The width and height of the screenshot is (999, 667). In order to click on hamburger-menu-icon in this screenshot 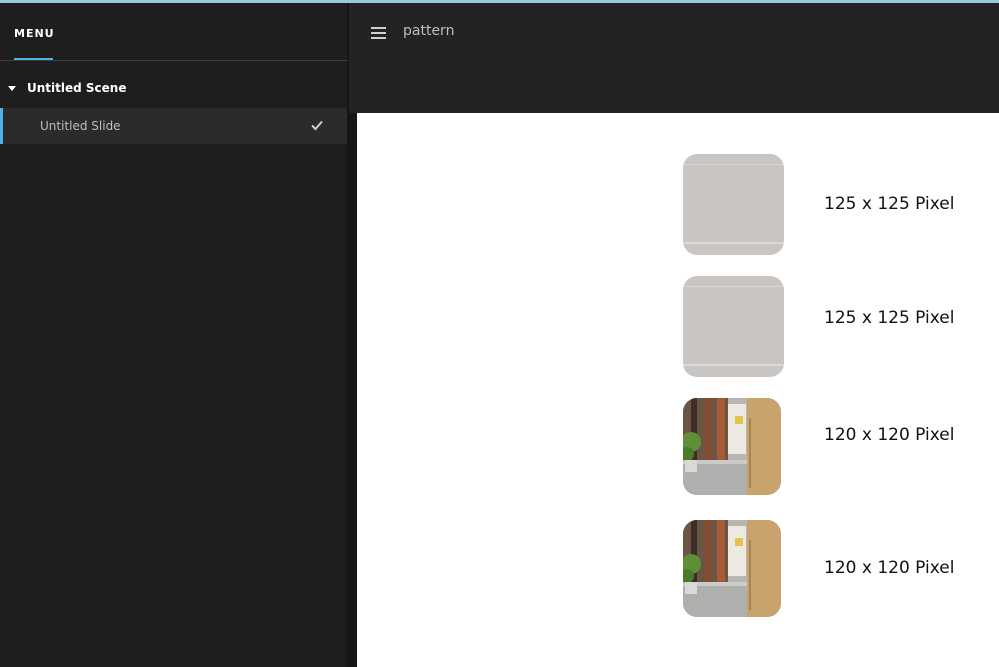, I will do `click(378, 33)`.